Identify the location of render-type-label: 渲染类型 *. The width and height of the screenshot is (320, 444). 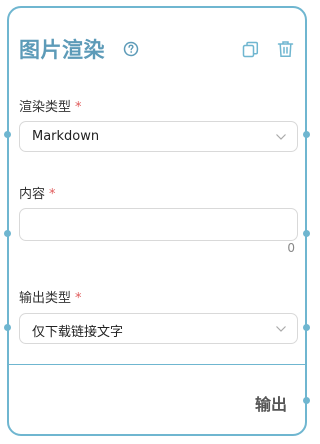
(50, 105).